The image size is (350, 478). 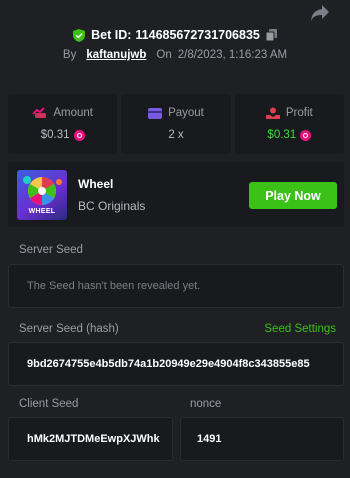 I want to click on stat-profit-value: $0.31, so click(x=282, y=135).